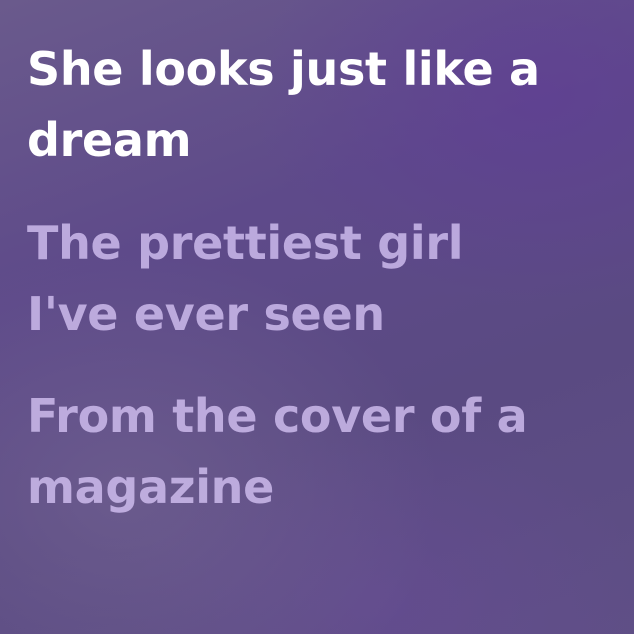  I want to click on lyric-text: From the cover of a, so click(277, 416).